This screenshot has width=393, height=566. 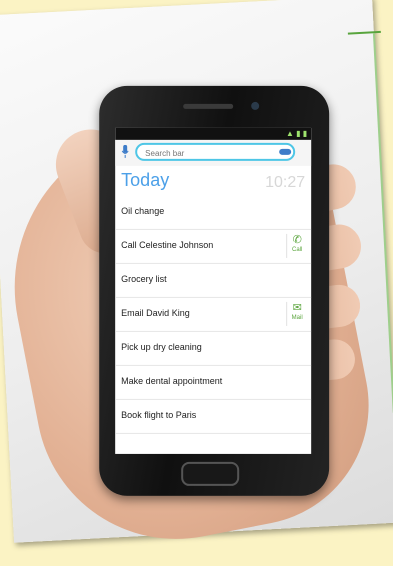 What do you see at coordinates (285, 151) in the screenshot?
I see `search-button` at bounding box center [285, 151].